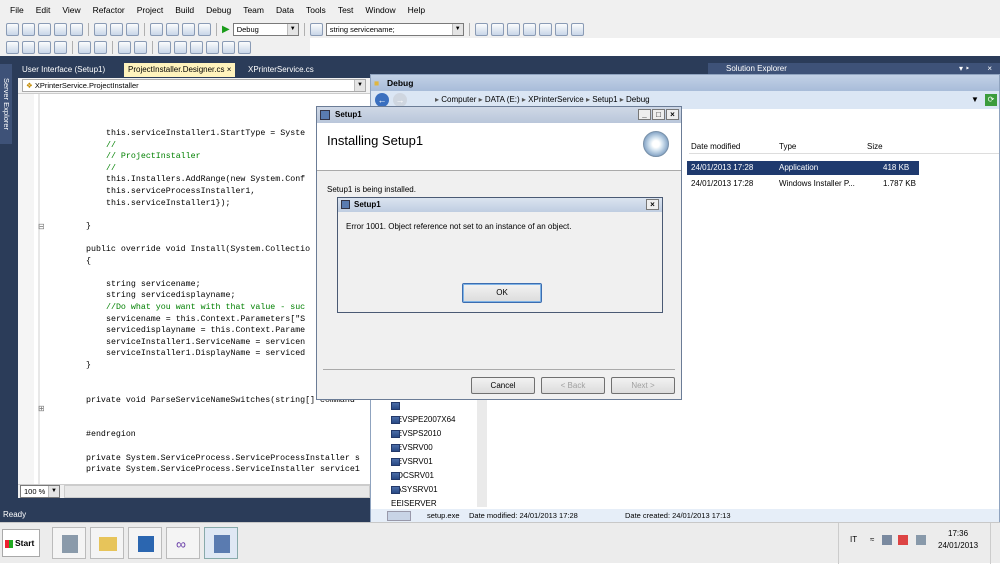 The image size is (1000, 564). What do you see at coordinates (455, 99) in the screenshot?
I see `breadcrumb-item: ▸ Computer` at bounding box center [455, 99].